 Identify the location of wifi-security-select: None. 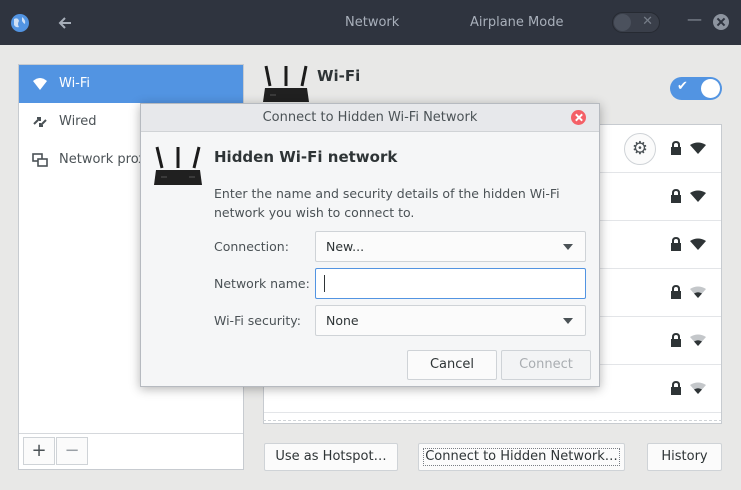
(450, 320).